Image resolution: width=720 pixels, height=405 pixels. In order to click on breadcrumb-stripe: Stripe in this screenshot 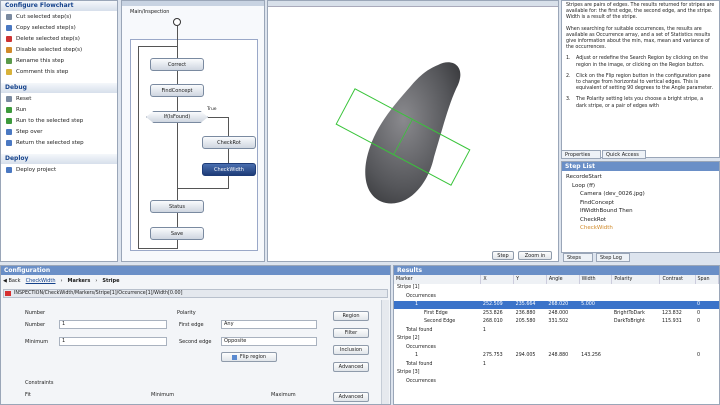, I will do `click(110, 281)`.